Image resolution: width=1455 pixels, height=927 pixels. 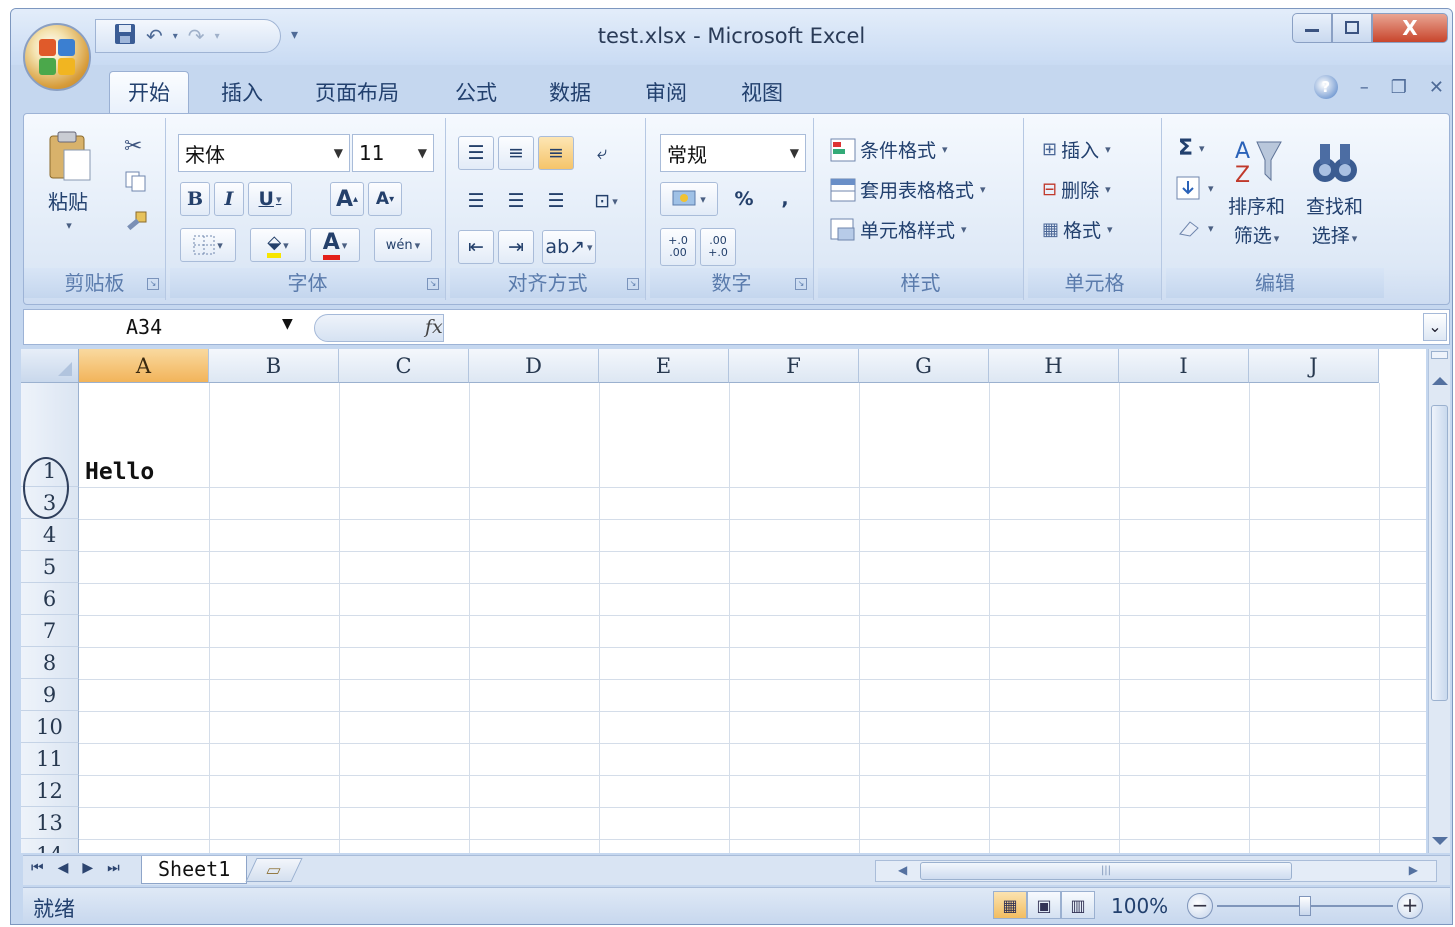 What do you see at coordinates (1439, 553) in the screenshot?
I see `vertical-scroll-thumb` at bounding box center [1439, 553].